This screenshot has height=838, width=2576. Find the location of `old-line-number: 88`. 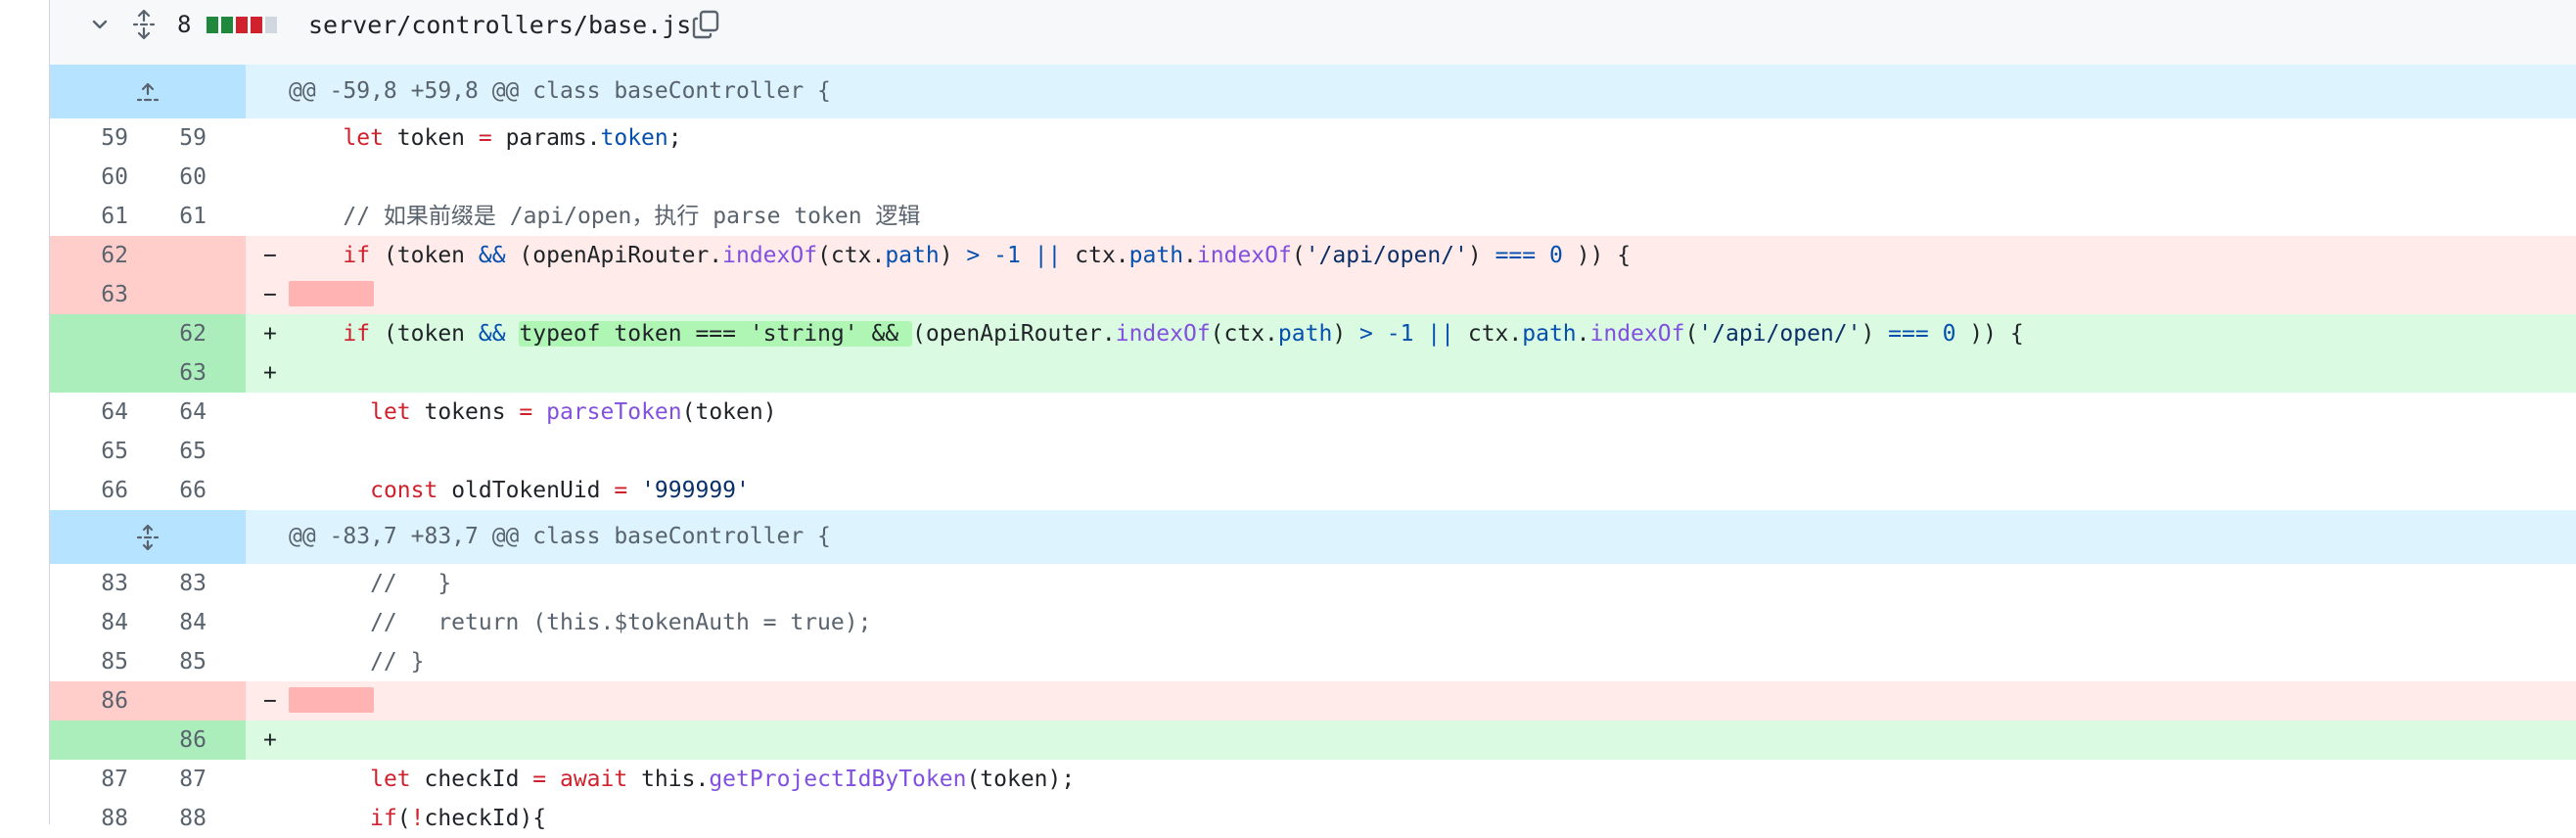

old-line-number: 88 is located at coordinates (89, 818).